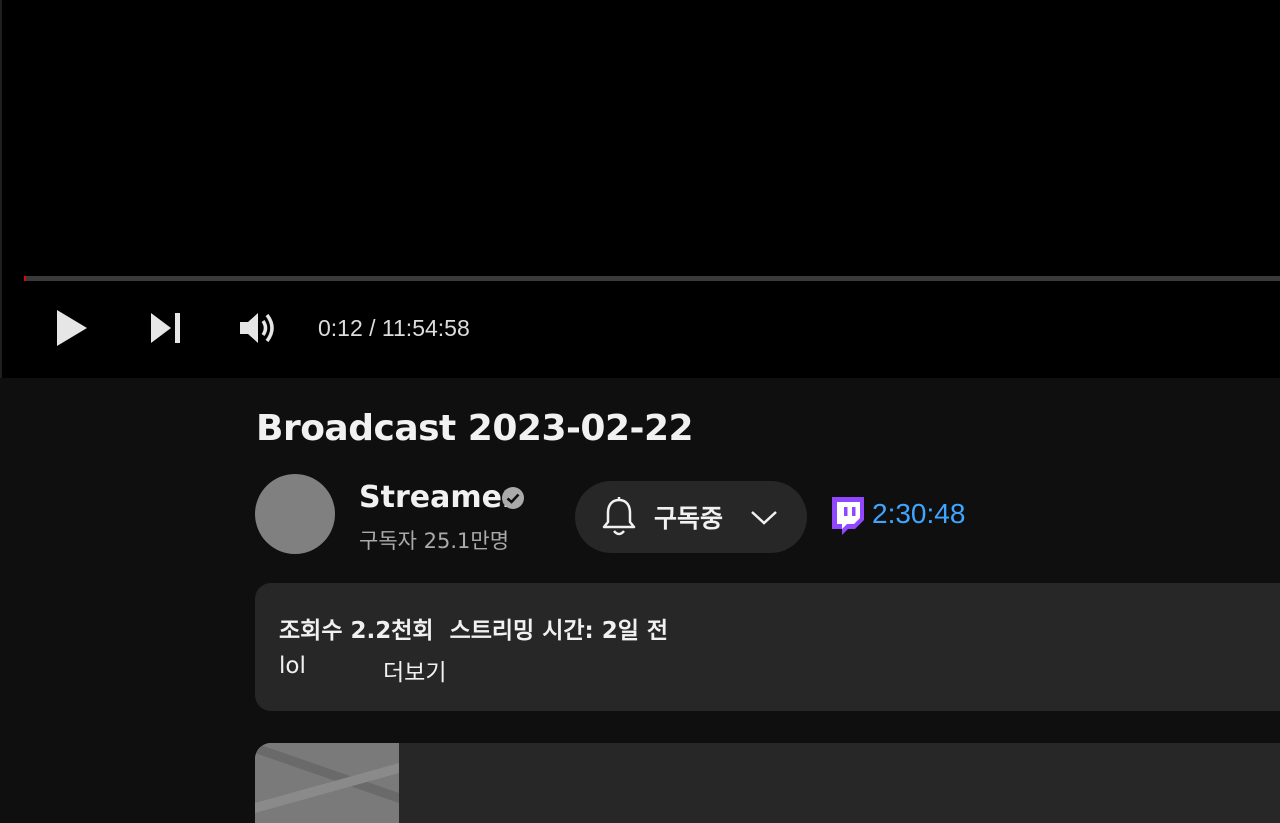  I want to click on next-button, so click(166, 330).